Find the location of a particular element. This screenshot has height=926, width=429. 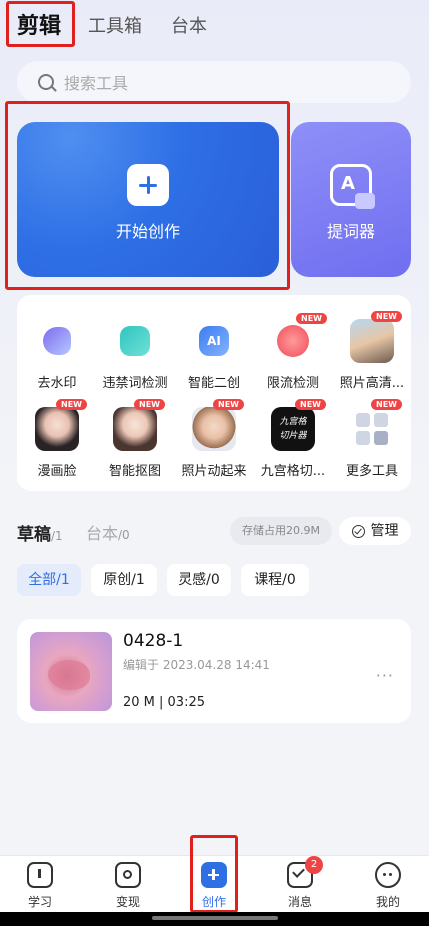

tool-label: 漫画脸 is located at coordinates (57, 471).